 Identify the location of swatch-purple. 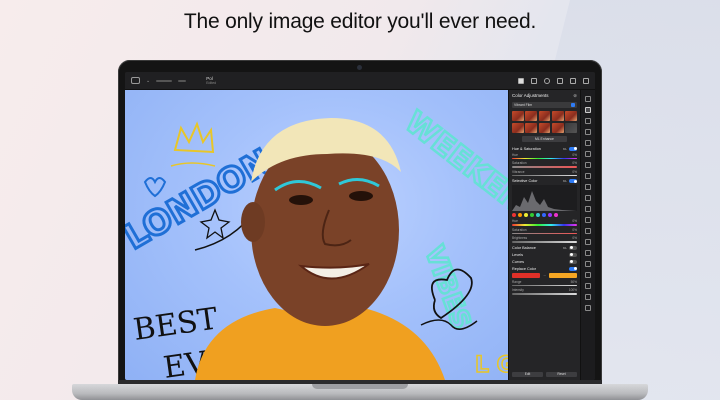
(550, 215).